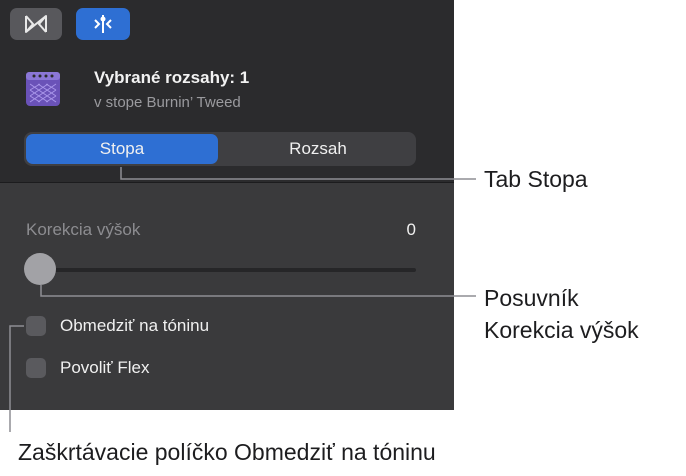 The height and width of the screenshot is (476, 686). Describe the element at coordinates (298, 173) in the screenshot. I see `callout-line-tab` at that location.